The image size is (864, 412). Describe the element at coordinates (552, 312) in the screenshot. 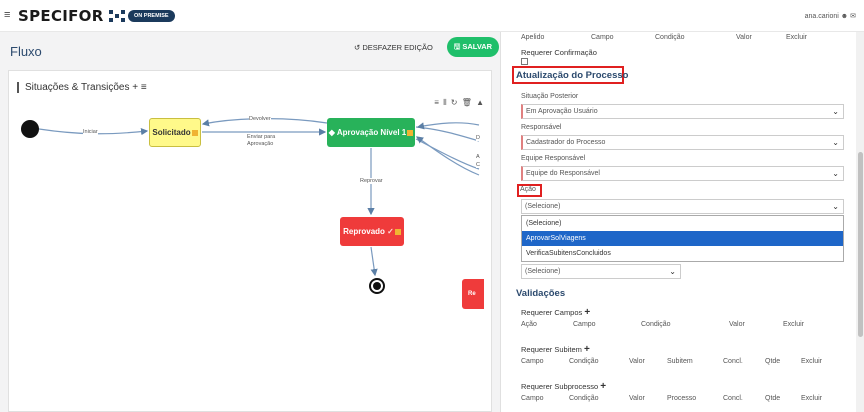

I see `requerer-campos-text: Requerer Campos` at that location.